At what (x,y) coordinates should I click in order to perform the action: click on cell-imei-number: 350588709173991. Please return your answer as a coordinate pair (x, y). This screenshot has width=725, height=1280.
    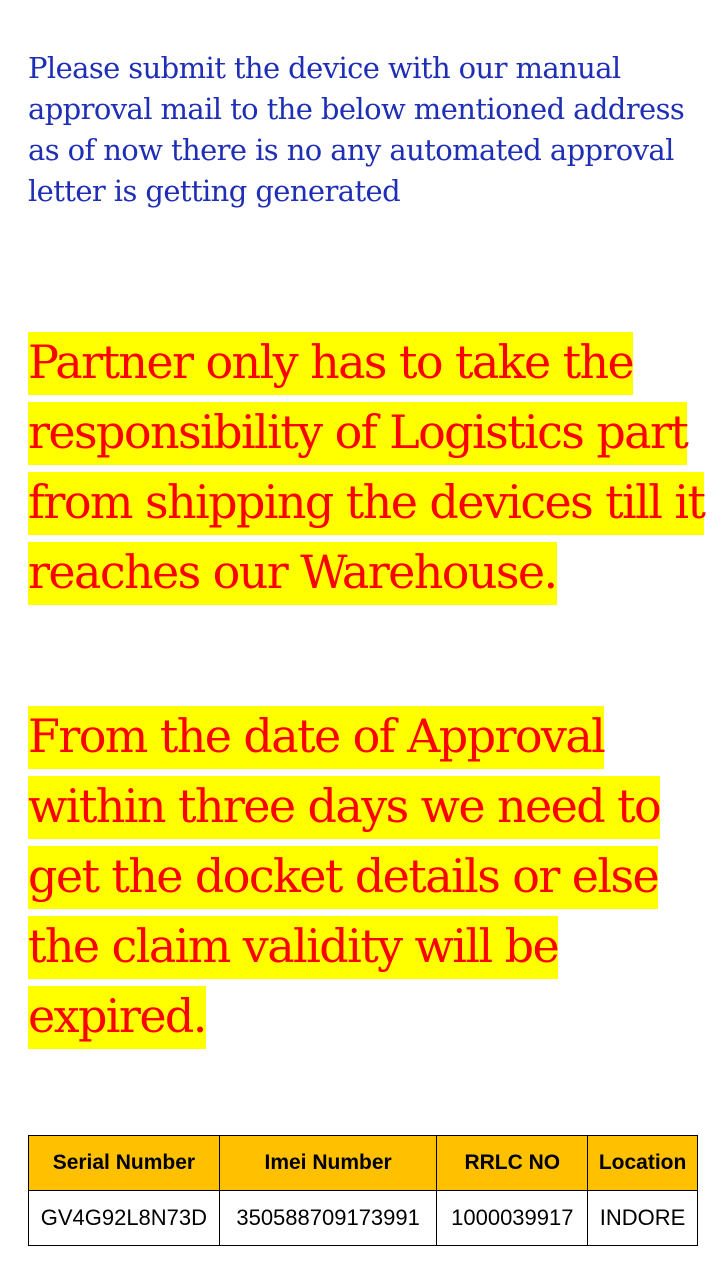
    Looking at the image, I should click on (328, 1218).